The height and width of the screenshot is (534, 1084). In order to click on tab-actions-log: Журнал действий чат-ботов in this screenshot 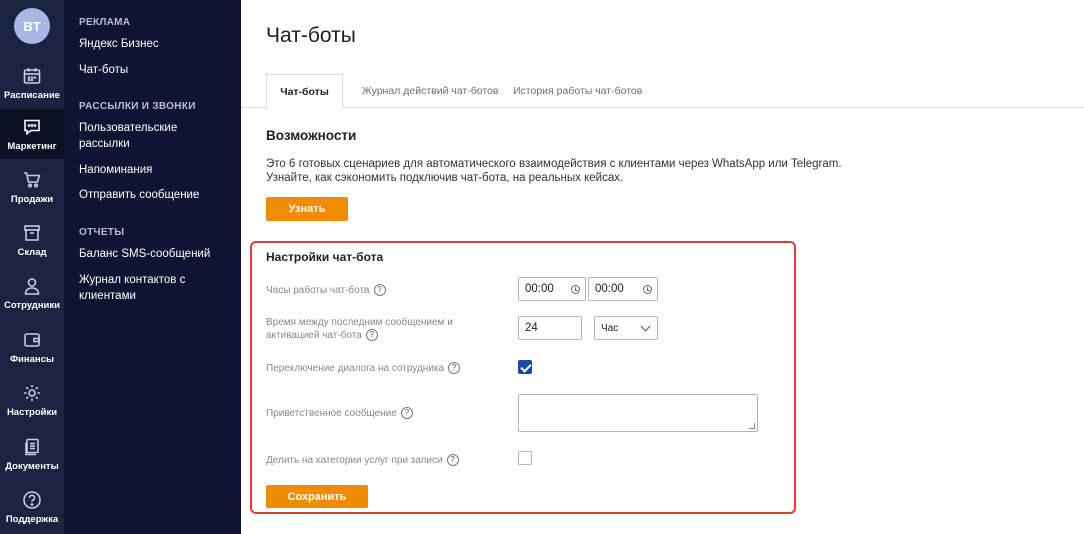, I will do `click(430, 91)`.